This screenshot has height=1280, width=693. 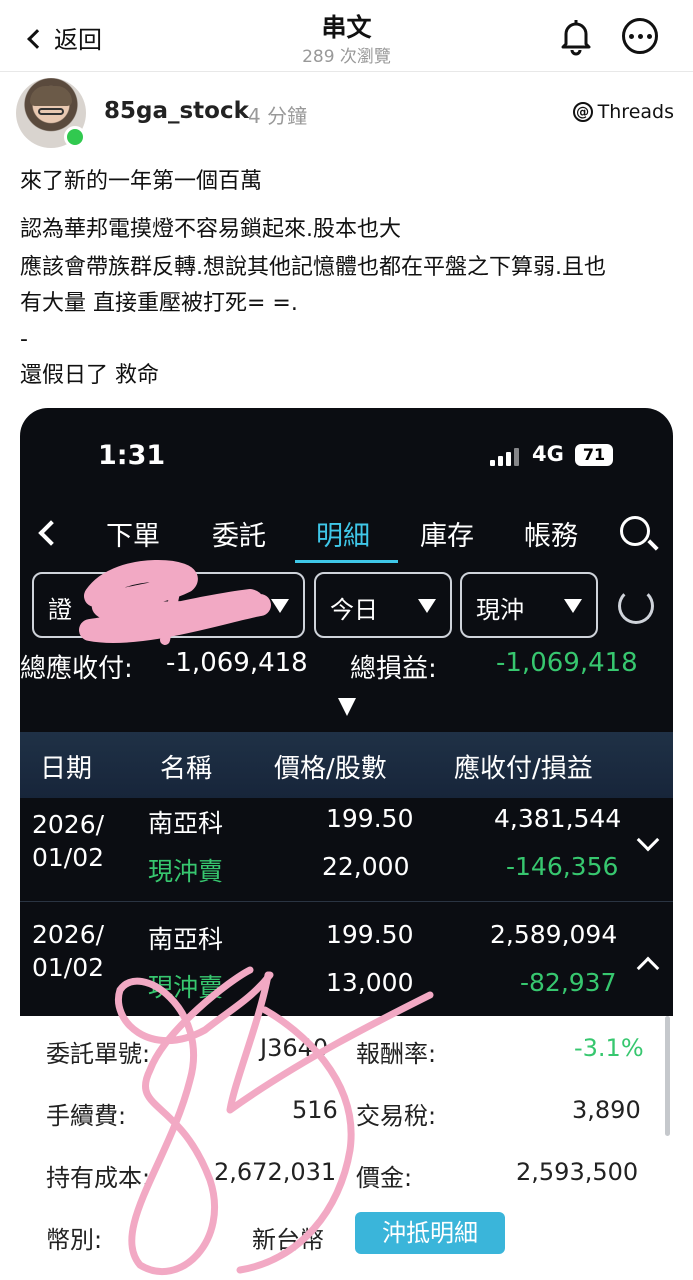 What do you see at coordinates (558, 818) in the screenshot?
I see `receivable: 4,381,544` at bounding box center [558, 818].